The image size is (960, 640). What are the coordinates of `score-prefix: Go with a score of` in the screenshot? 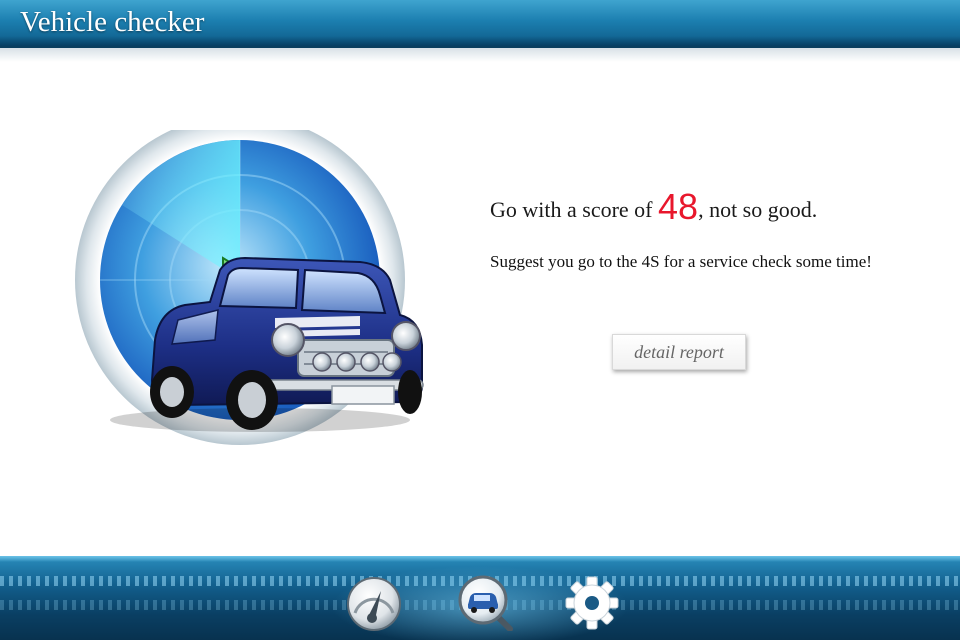 It's located at (574, 209).